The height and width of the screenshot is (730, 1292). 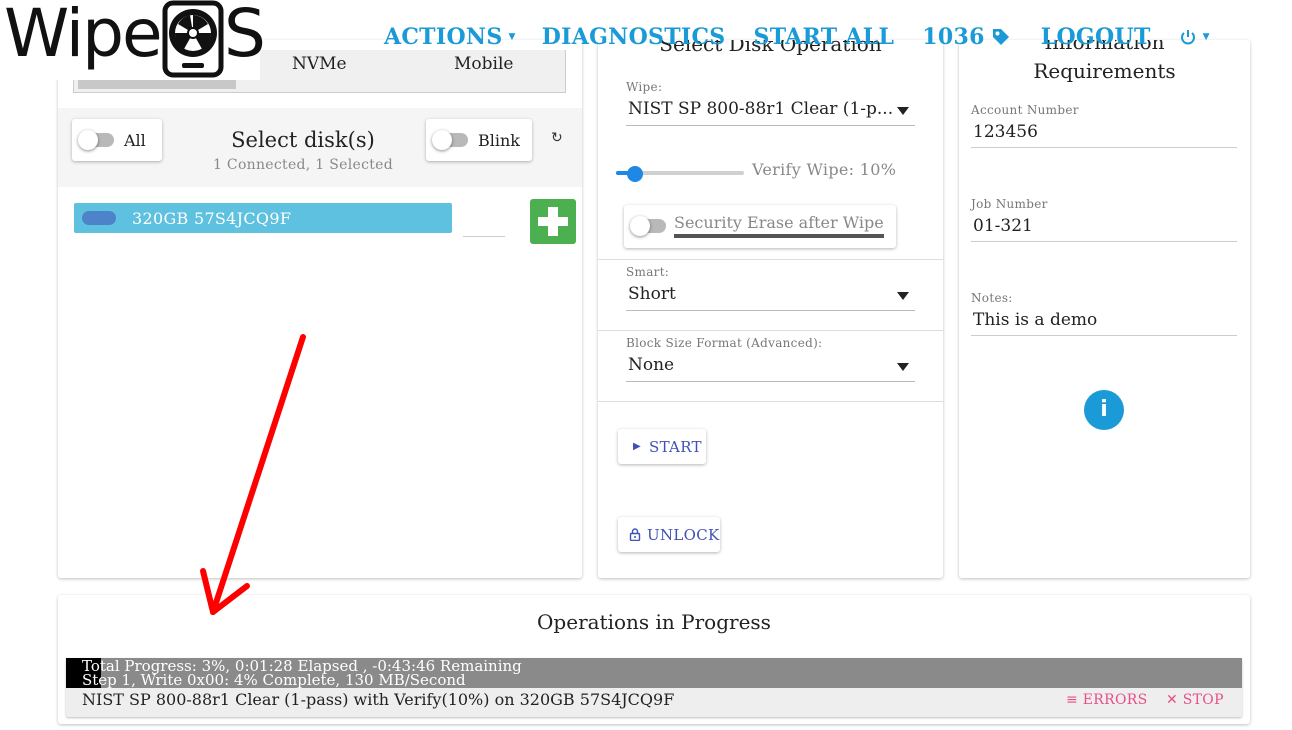 I want to click on security-erase-label: Security Erase after Wipe, so click(x=779, y=225).